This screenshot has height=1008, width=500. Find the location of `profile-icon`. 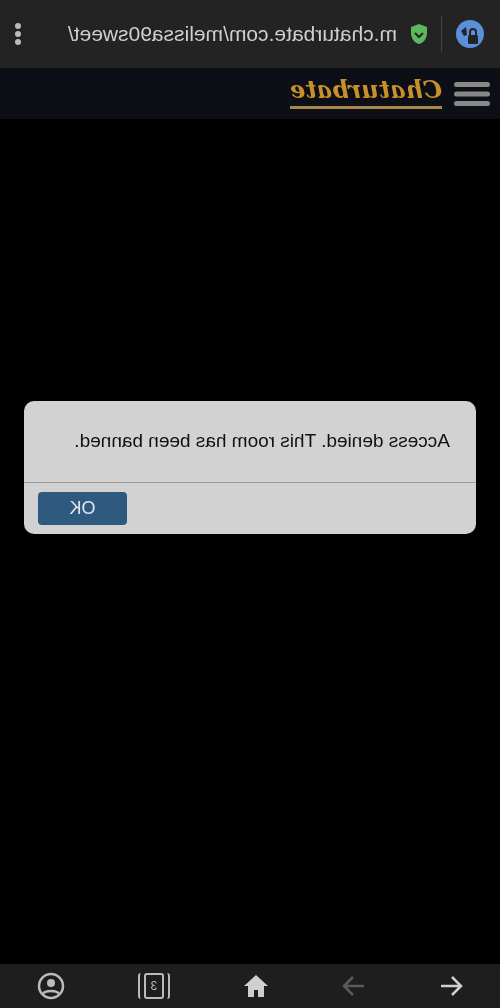

profile-icon is located at coordinates (50, 986).